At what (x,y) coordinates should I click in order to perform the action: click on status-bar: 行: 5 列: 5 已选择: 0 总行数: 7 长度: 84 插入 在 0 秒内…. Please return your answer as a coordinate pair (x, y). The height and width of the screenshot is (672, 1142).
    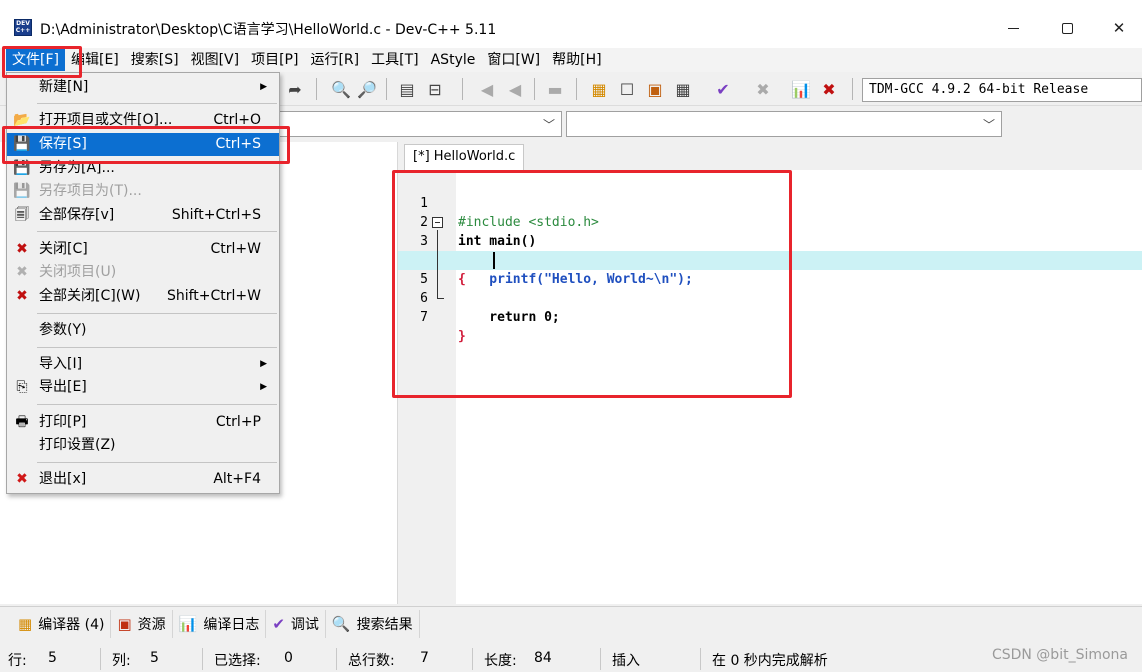
    Looking at the image, I should click on (571, 659).